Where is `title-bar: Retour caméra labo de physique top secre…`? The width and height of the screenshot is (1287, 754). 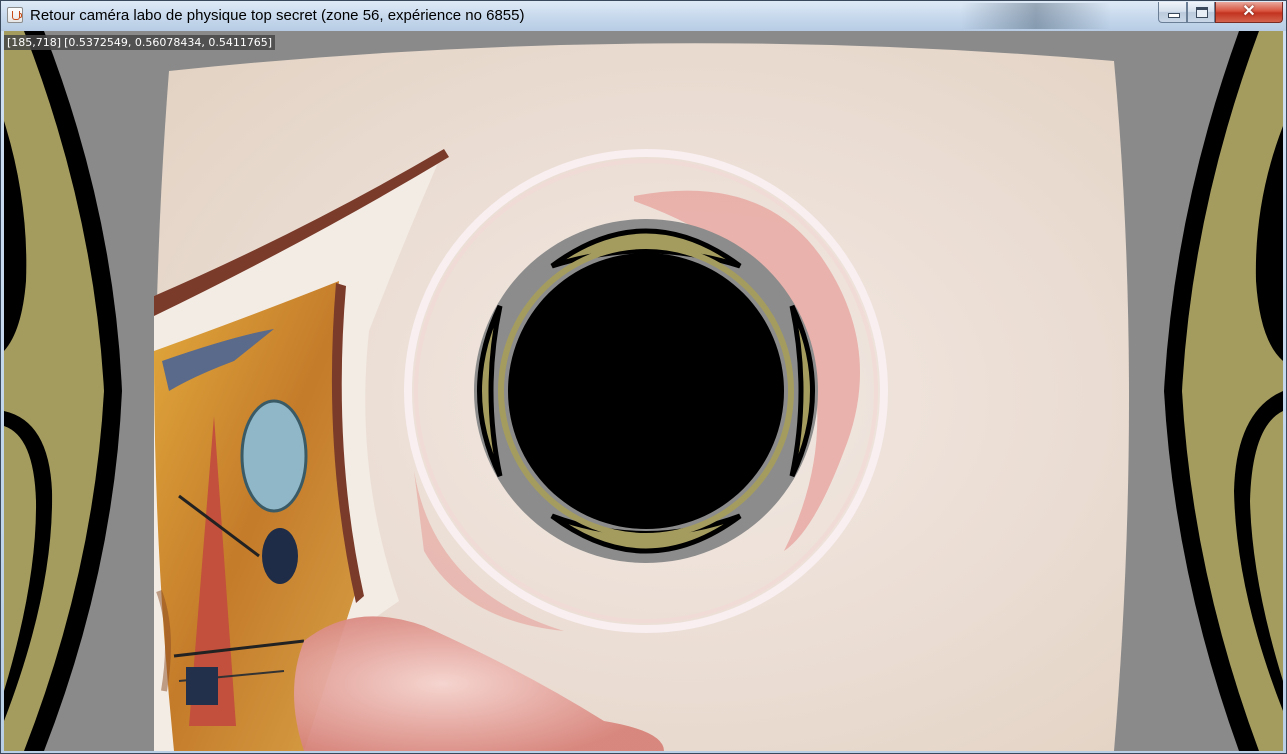 title-bar: Retour caméra labo de physique top secre… is located at coordinates (643, 16).